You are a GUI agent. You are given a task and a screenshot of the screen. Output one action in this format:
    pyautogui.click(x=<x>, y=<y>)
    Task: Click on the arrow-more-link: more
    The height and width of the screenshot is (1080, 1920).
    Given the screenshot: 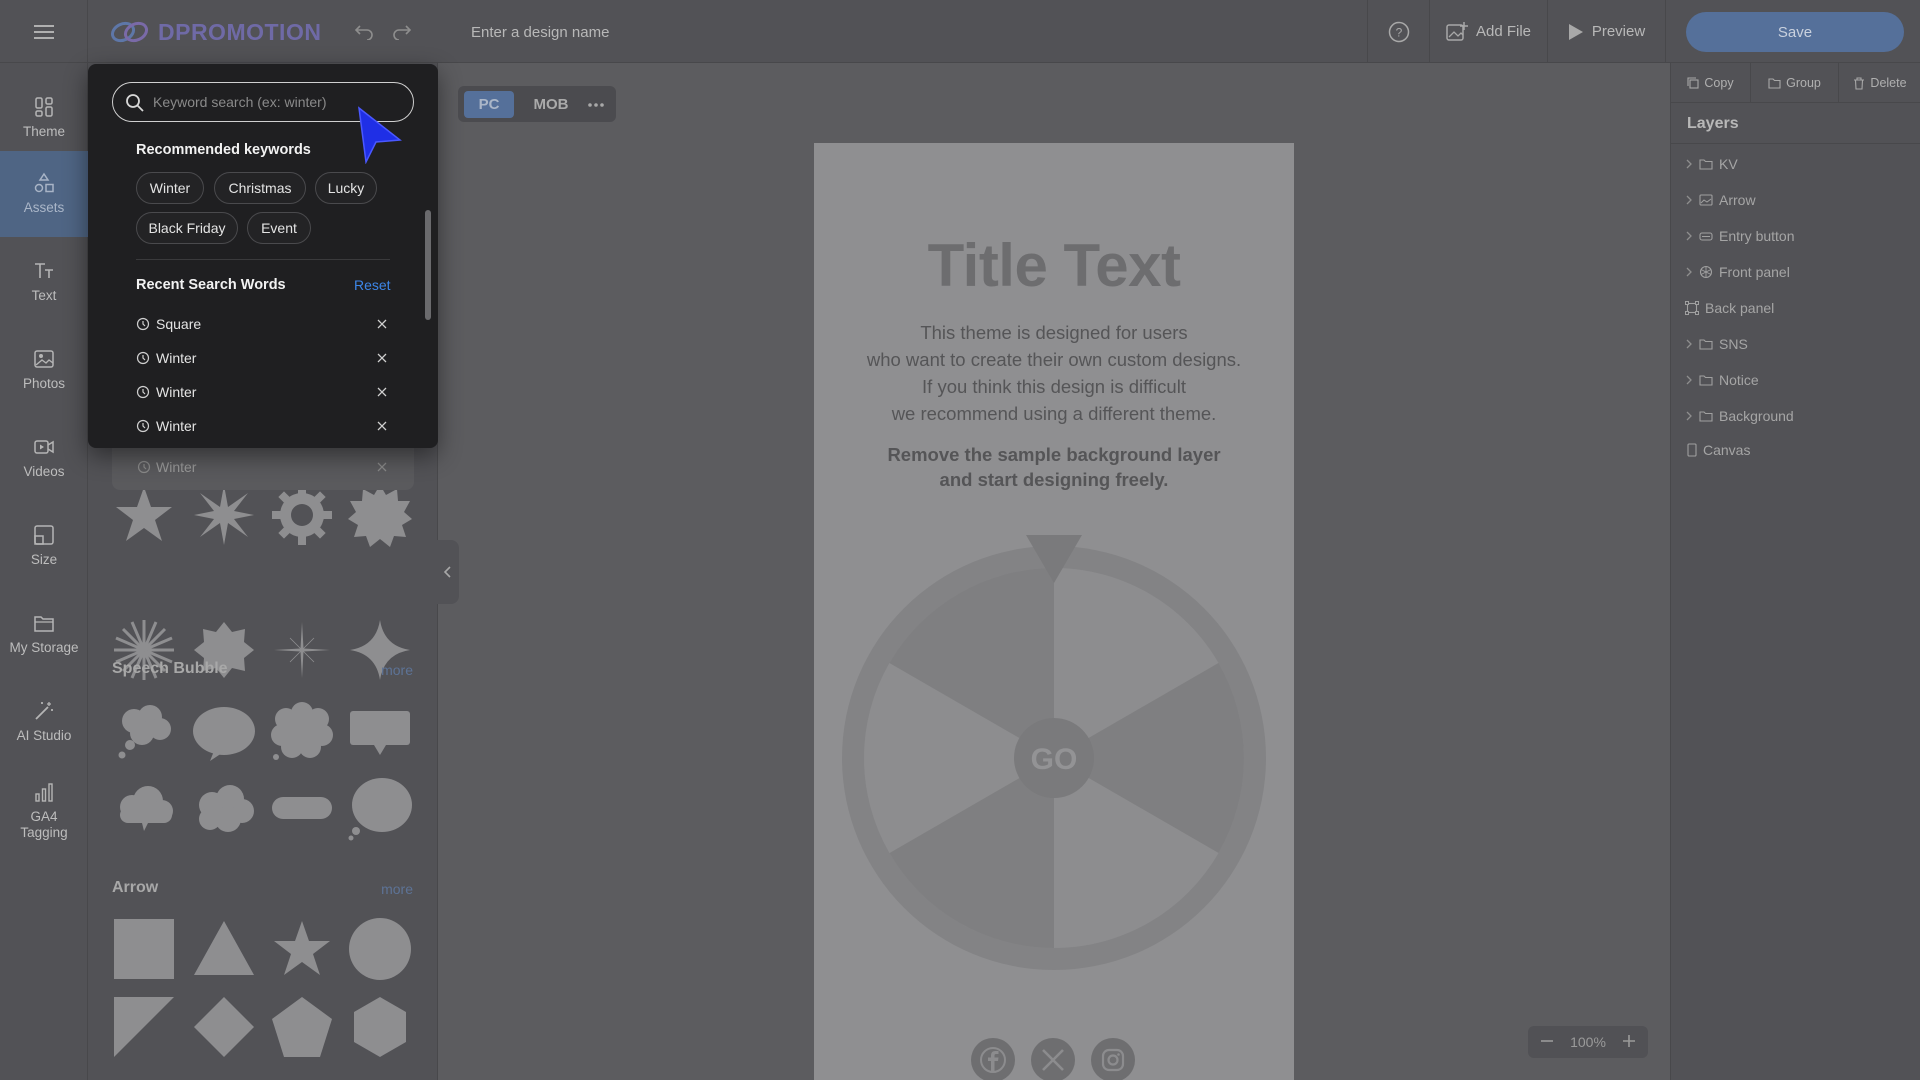 What is the action you would take?
    pyautogui.click(x=397, y=889)
    